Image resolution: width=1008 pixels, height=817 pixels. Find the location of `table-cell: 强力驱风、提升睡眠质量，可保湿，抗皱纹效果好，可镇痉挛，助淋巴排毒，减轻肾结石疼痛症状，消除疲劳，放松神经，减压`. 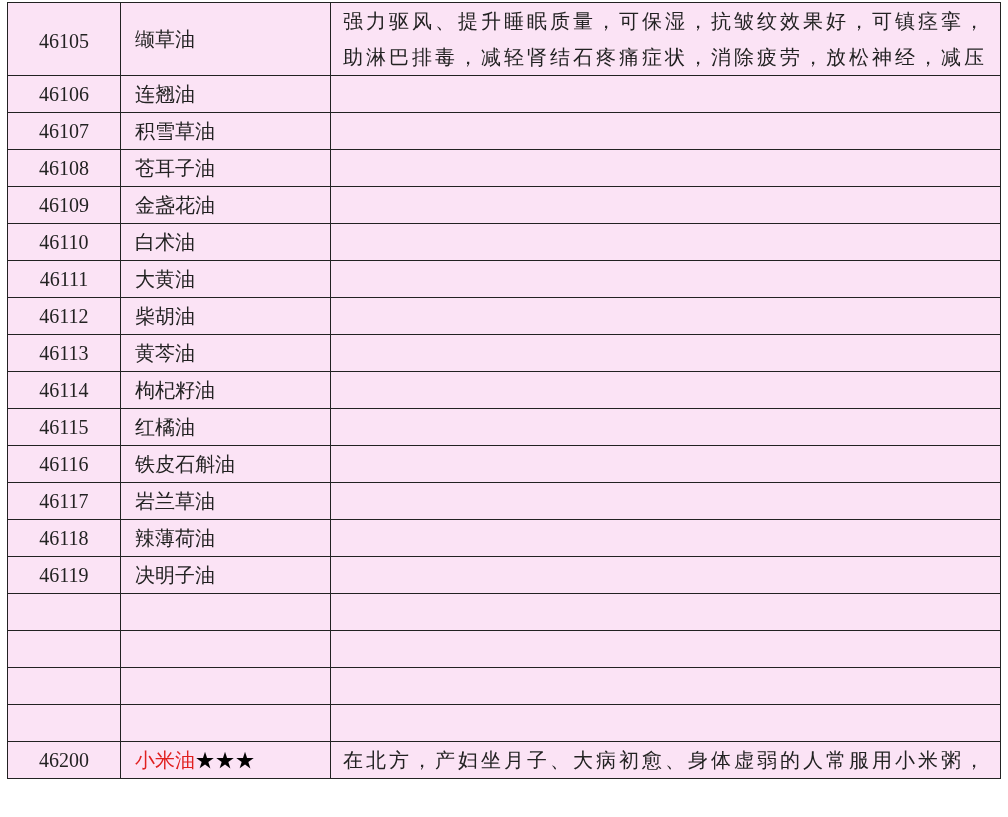

table-cell: 强力驱风、提升睡眠质量，可保湿，抗皱纹效果好，可镇痉挛，助淋巴排毒，减轻肾结石疼痛症状，消除疲劳，放松神经，减压 is located at coordinates (665, 39).